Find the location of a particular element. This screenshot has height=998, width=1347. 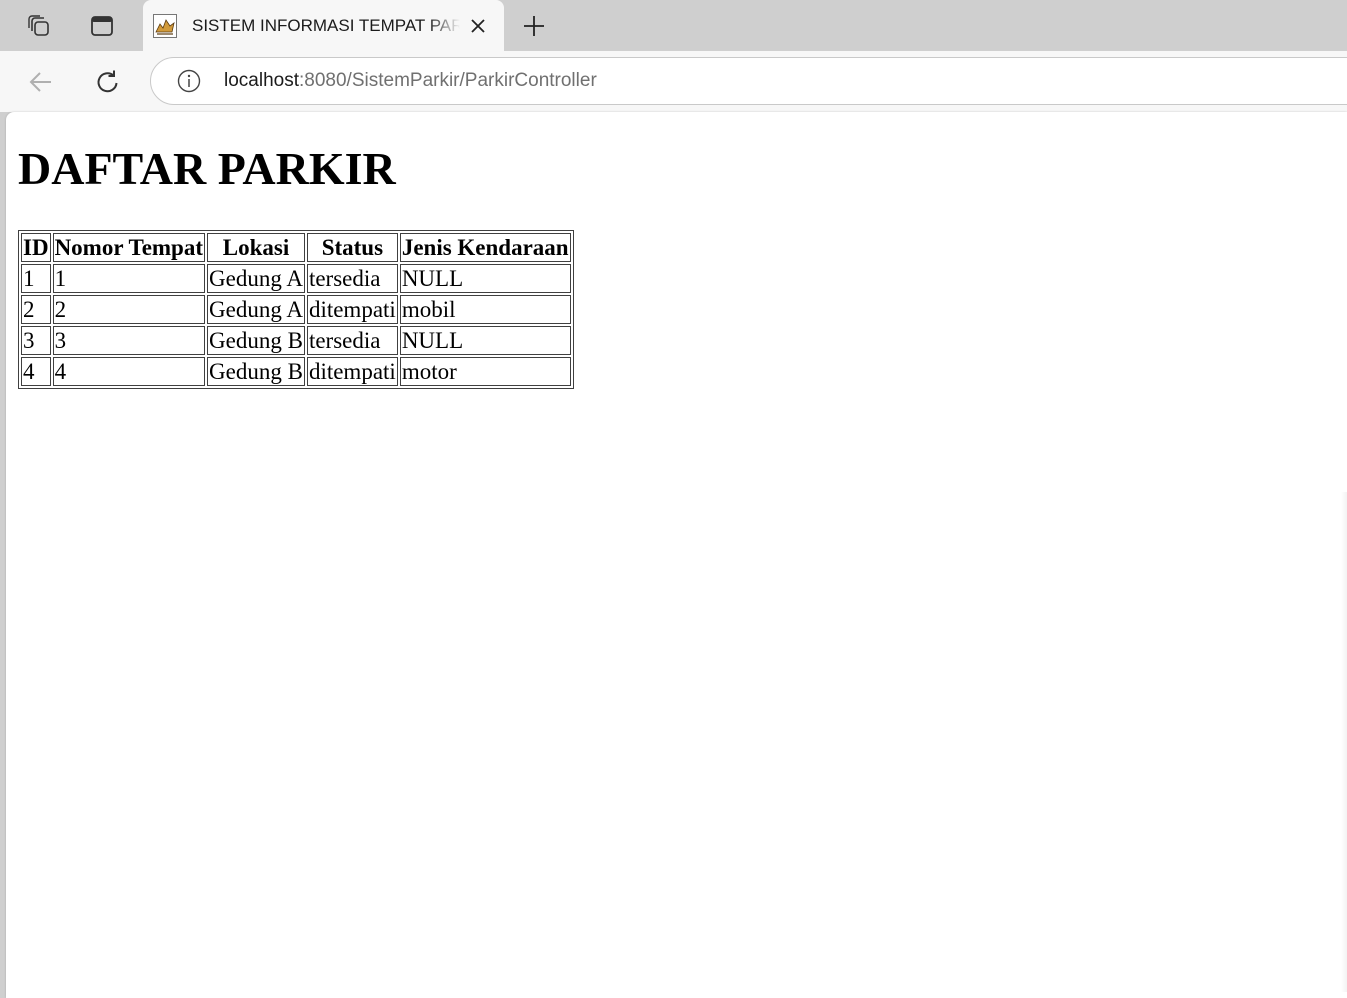

cell-nomor-tempat: 4 is located at coordinates (129, 371).